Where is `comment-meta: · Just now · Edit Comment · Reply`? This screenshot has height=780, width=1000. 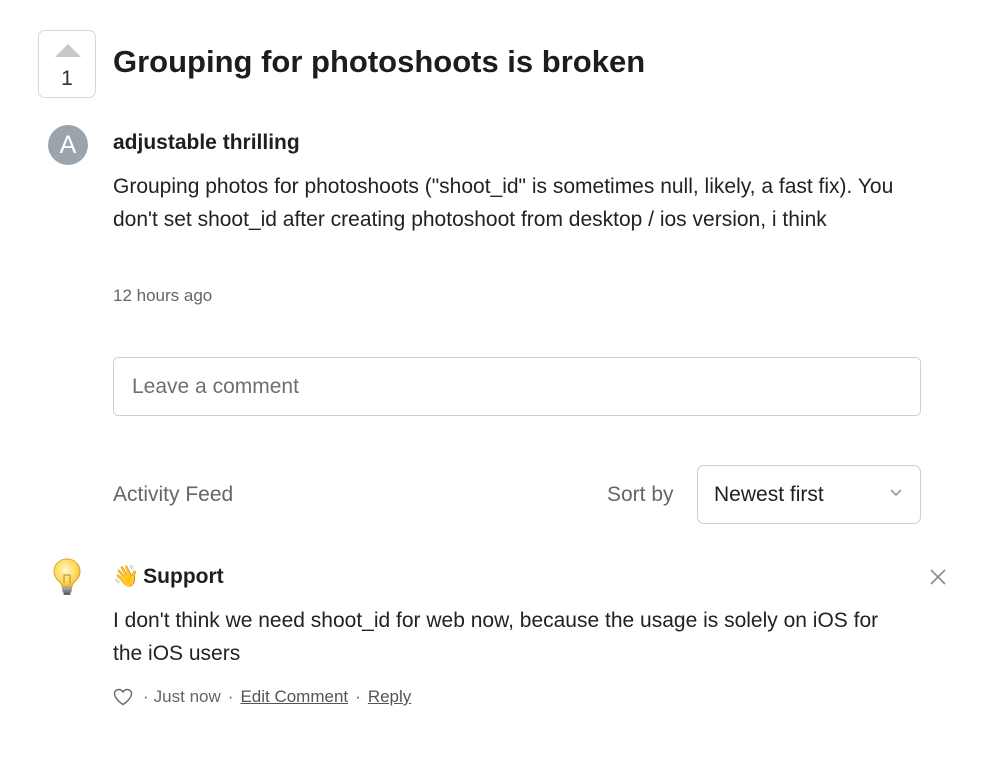 comment-meta: · Just now · Edit Comment · Reply is located at coordinates (262, 697).